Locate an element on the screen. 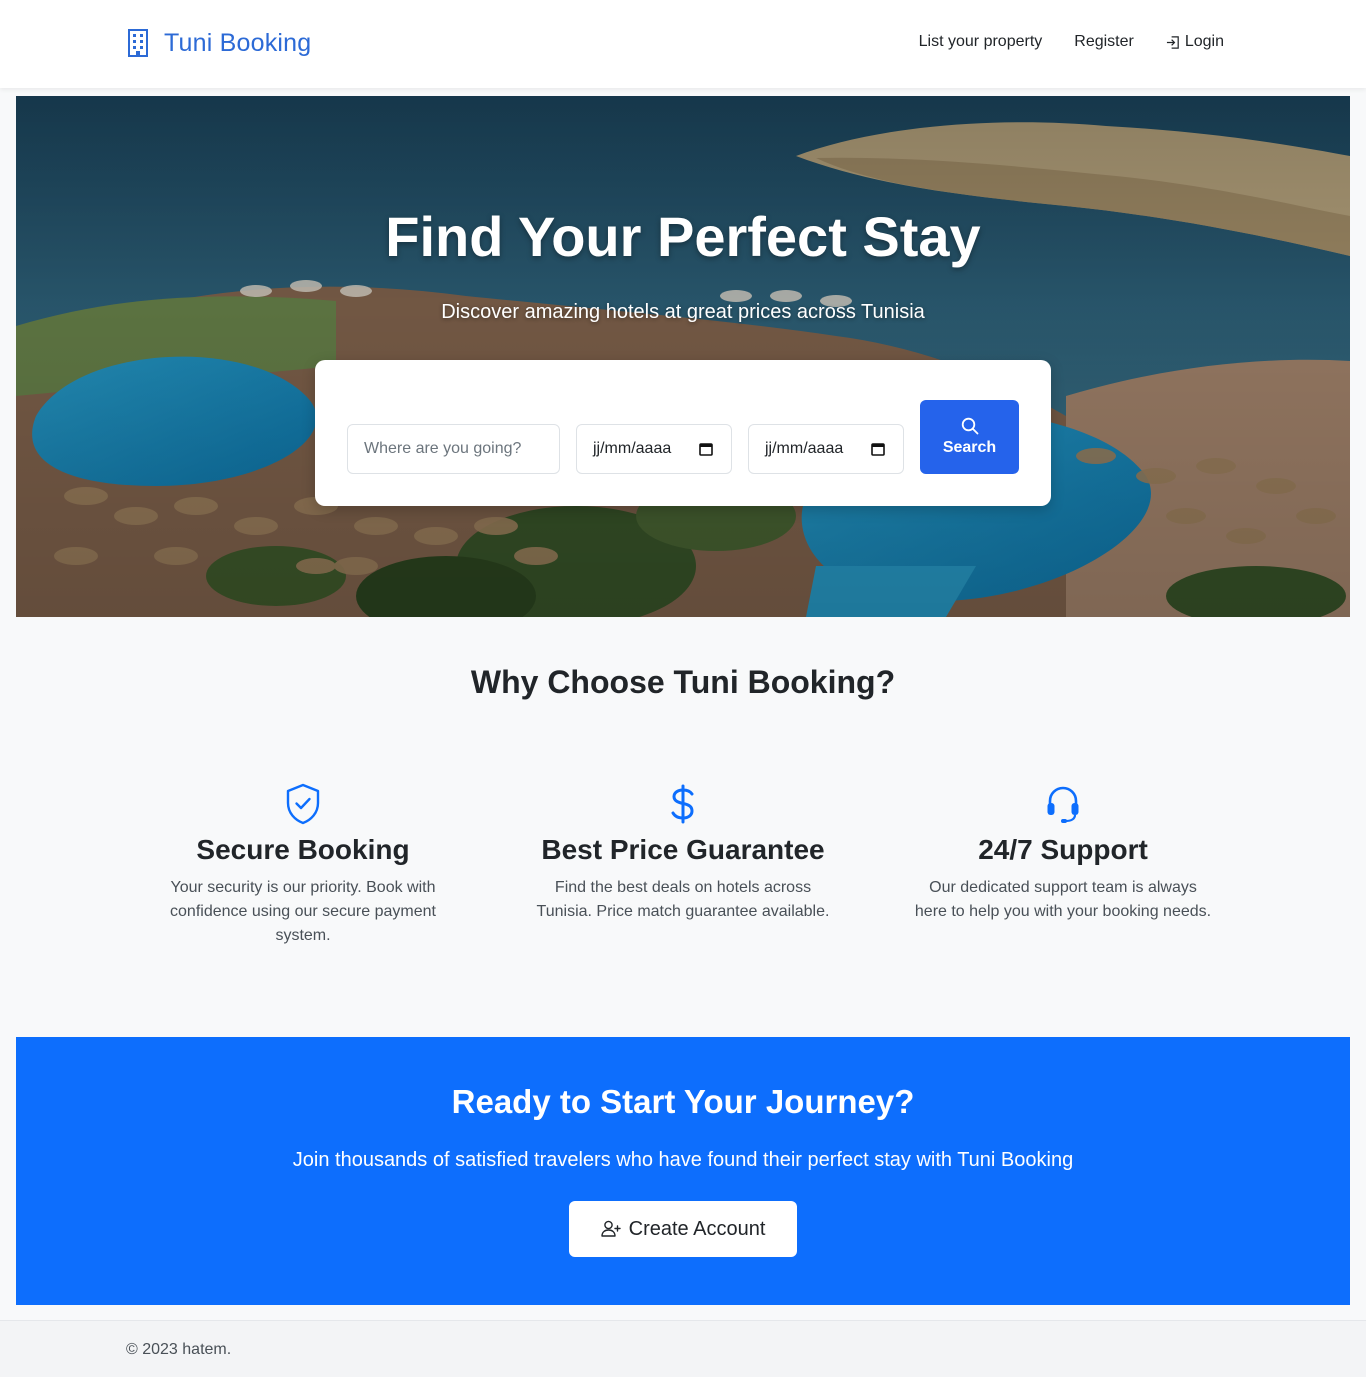 This screenshot has width=1366, height=1377. brand-link: Tuni Booking is located at coordinates (218, 43).